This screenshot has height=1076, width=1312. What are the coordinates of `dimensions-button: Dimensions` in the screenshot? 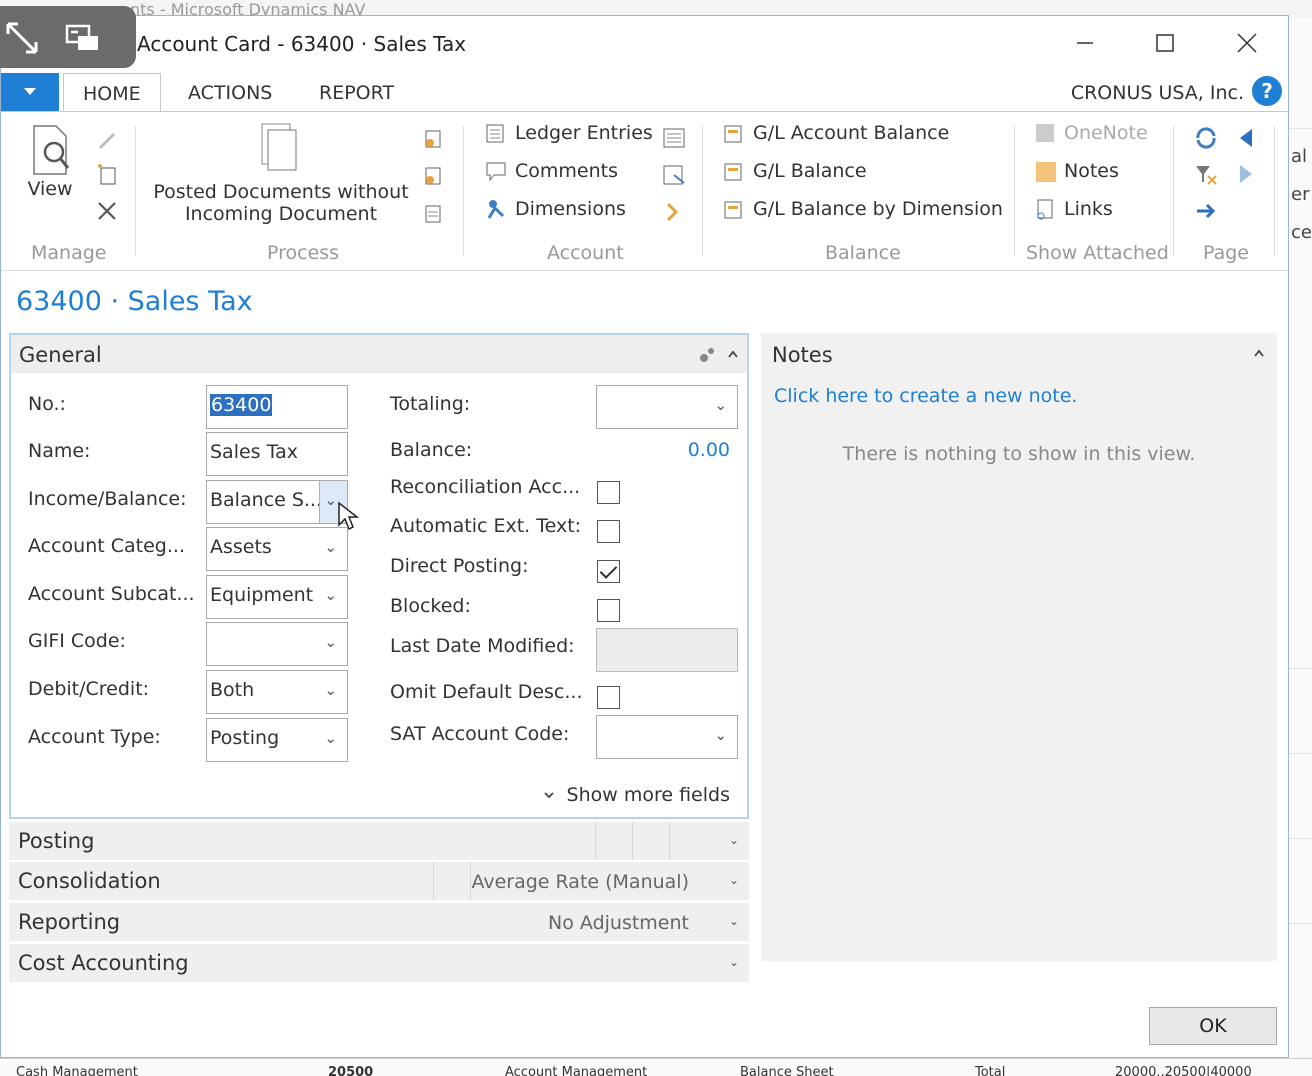 It's located at (555, 209).